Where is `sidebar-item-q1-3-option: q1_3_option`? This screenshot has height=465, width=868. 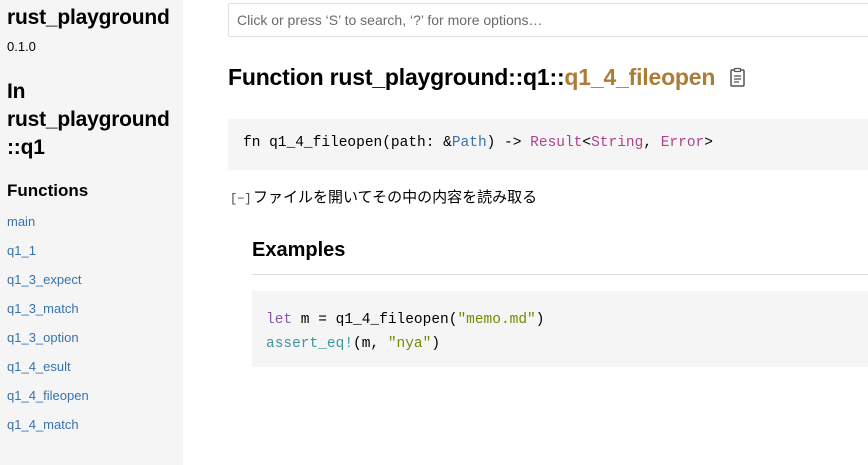
sidebar-item-q1-3-option: q1_3_option is located at coordinates (48, 344).